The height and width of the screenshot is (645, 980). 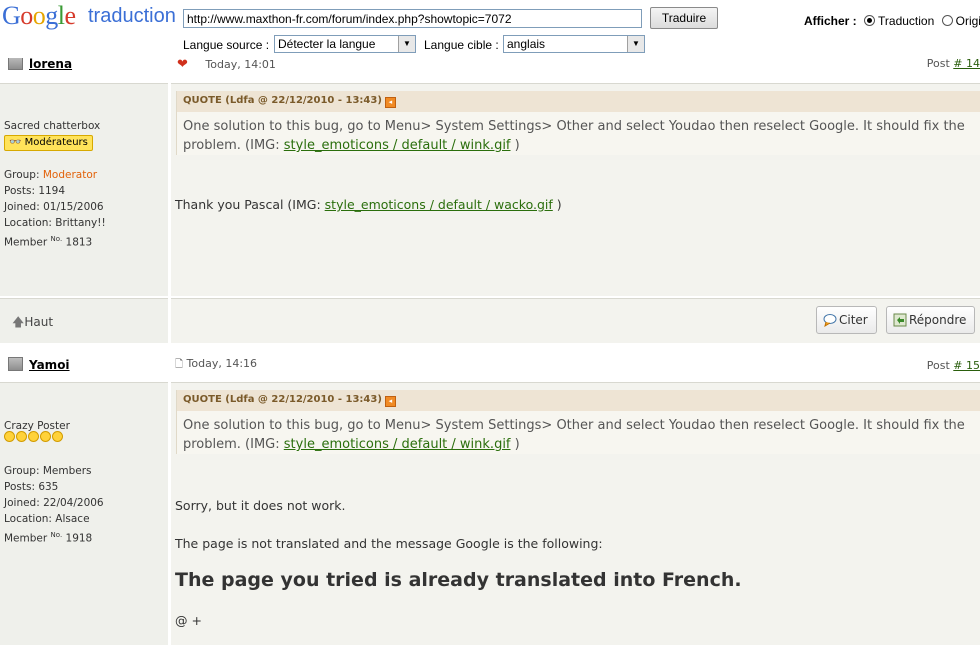 I want to click on member-number: Member No. 1813, so click(x=55, y=241).